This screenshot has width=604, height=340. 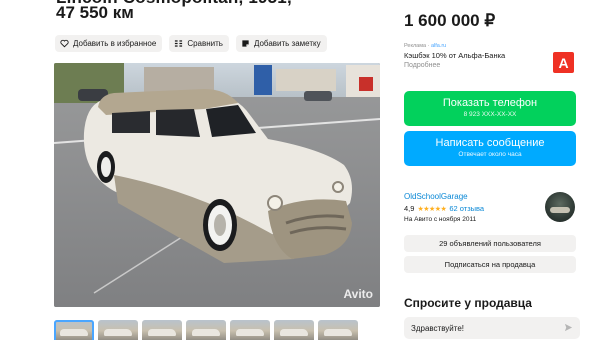 What do you see at coordinates (568, 327) in the screenshot?
I see `send-icon` at bounding box center [568, 327].